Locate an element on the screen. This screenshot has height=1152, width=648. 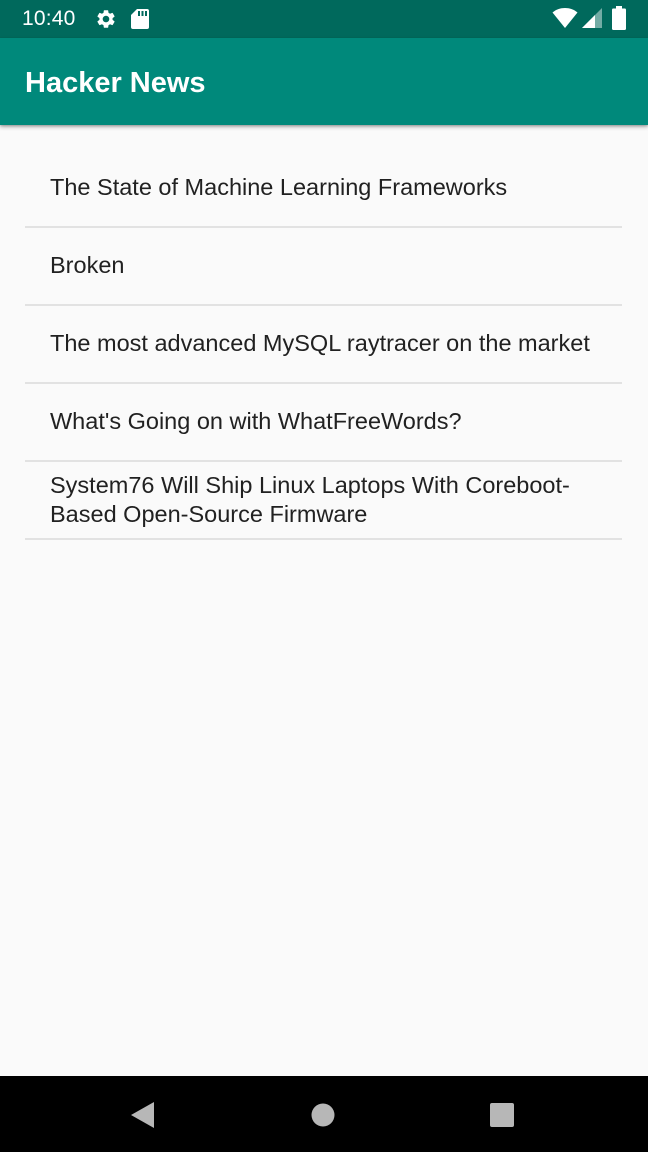
story-item: What's Going on with WhatFreeWords? is located at coordinates (323, 423).